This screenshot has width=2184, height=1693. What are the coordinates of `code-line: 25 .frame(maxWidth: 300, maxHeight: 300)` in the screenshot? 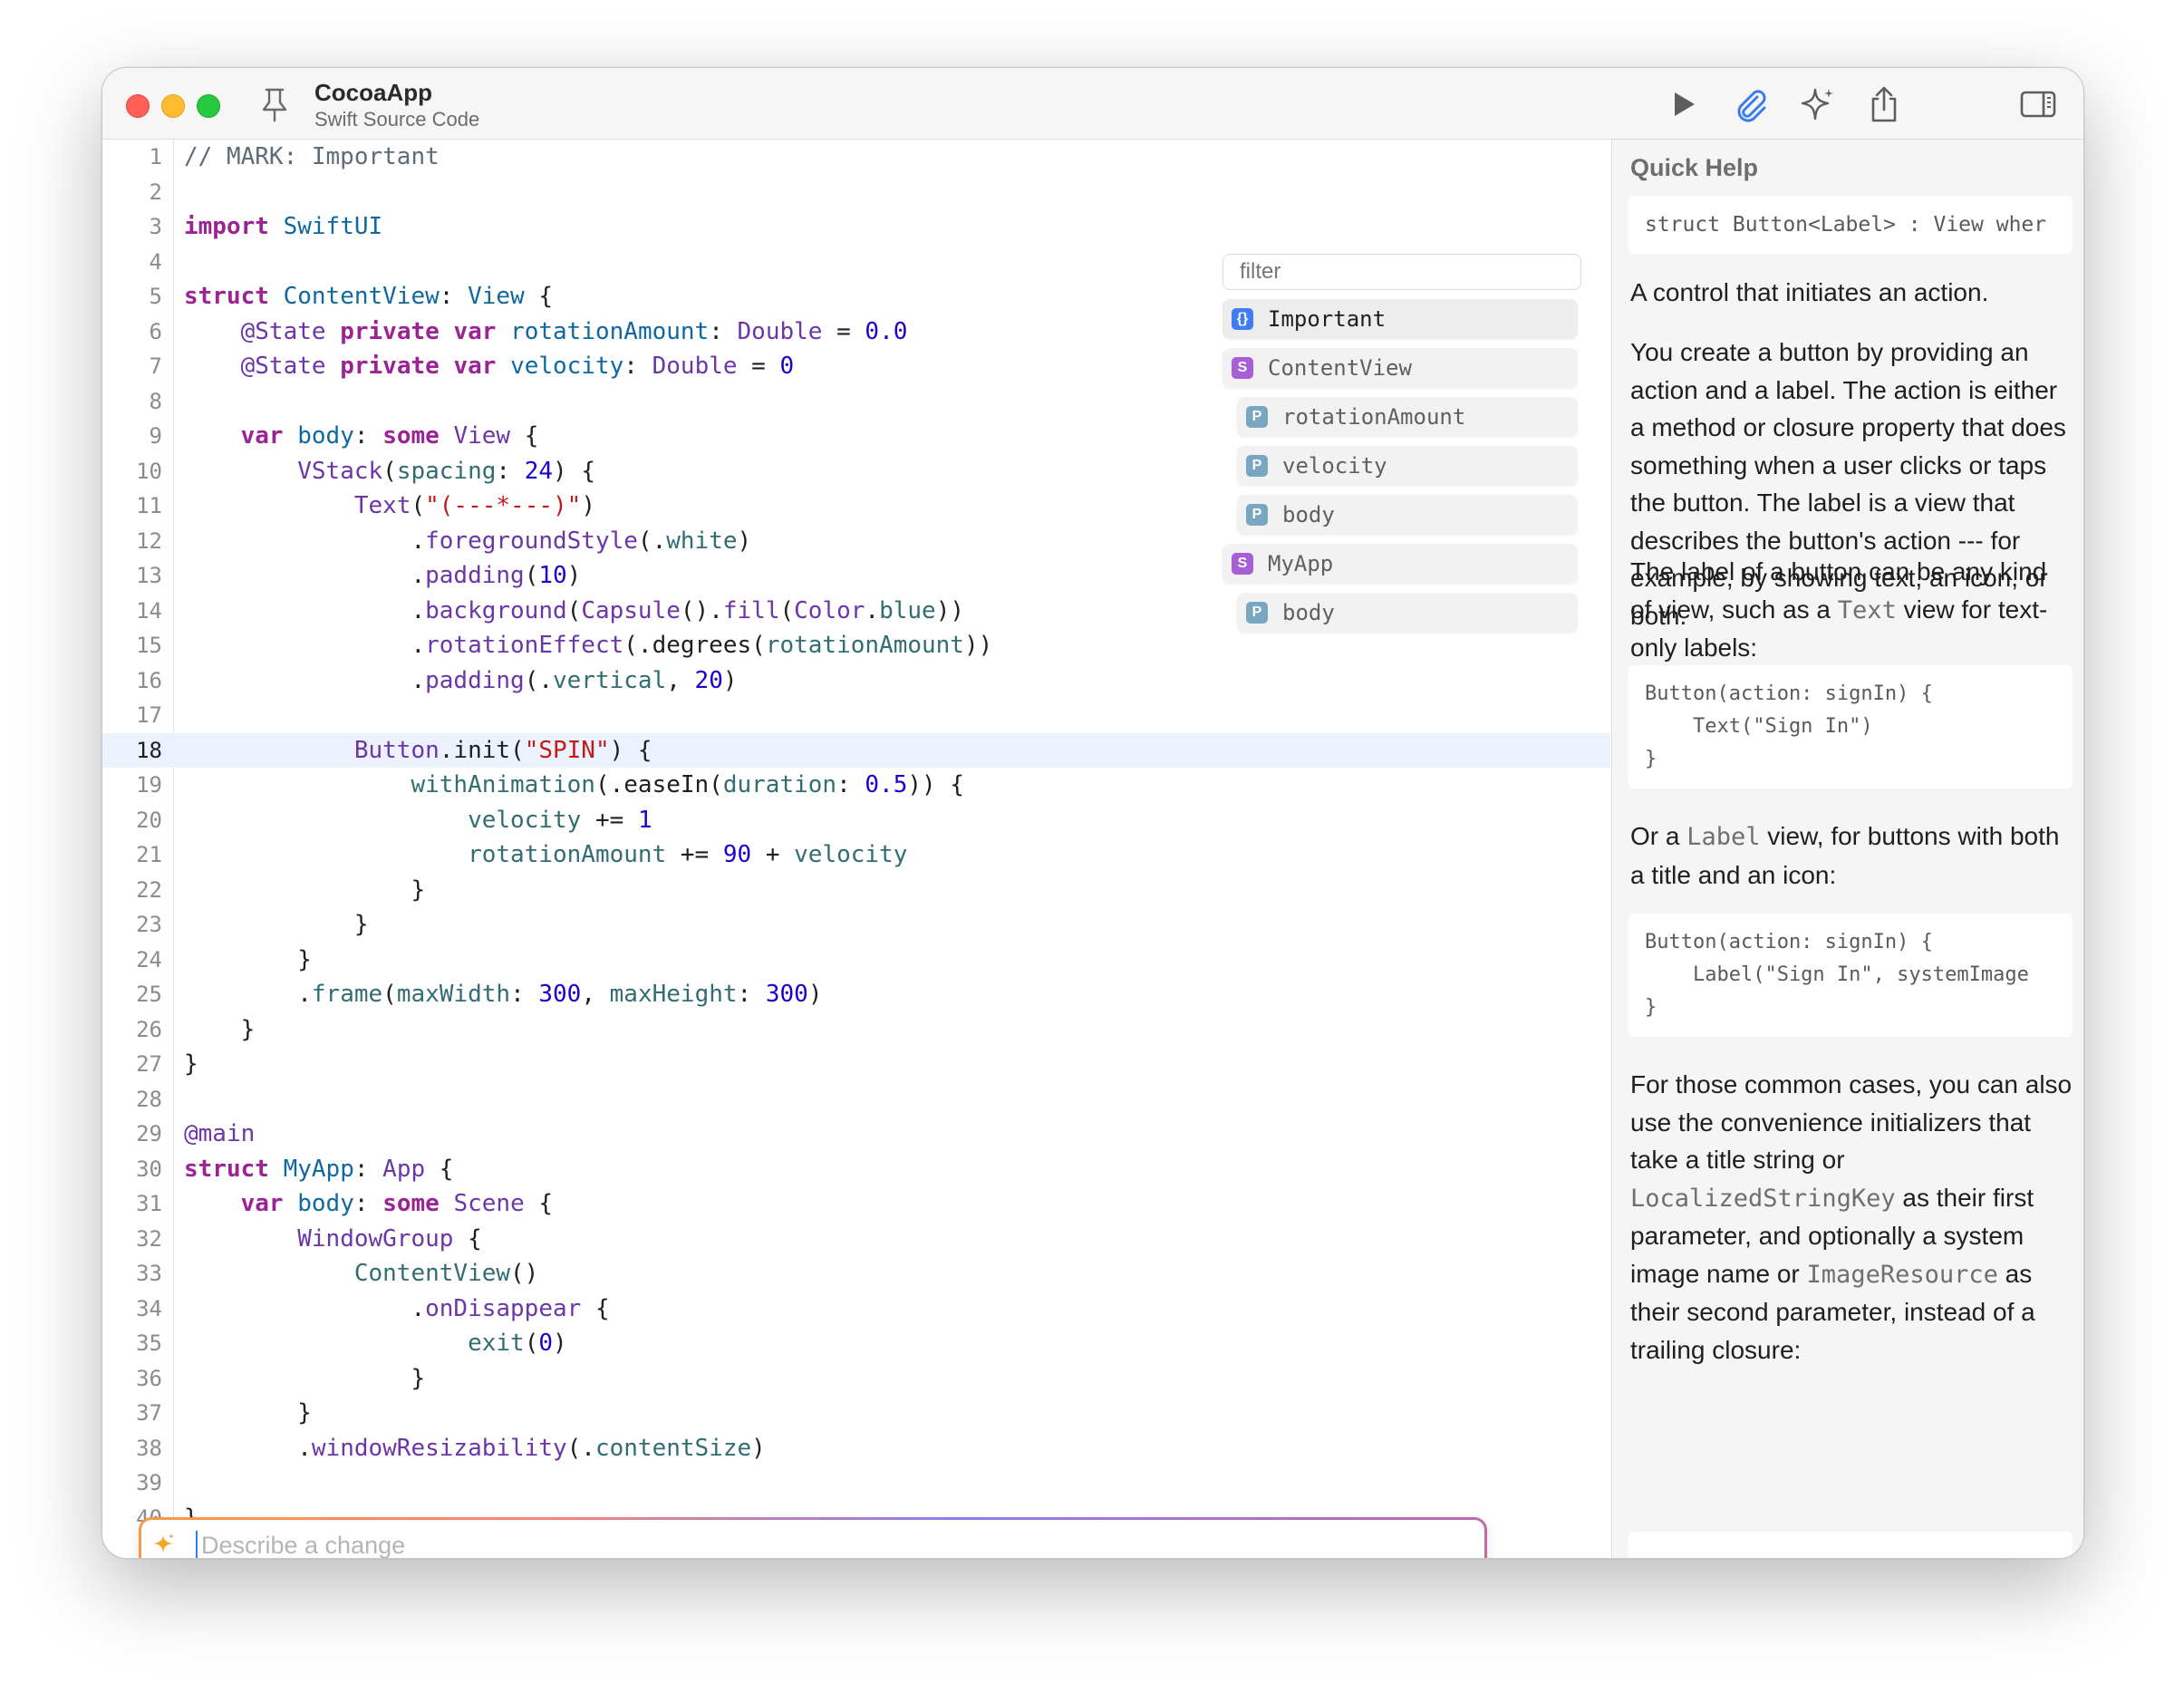 It's located at (856, 994).